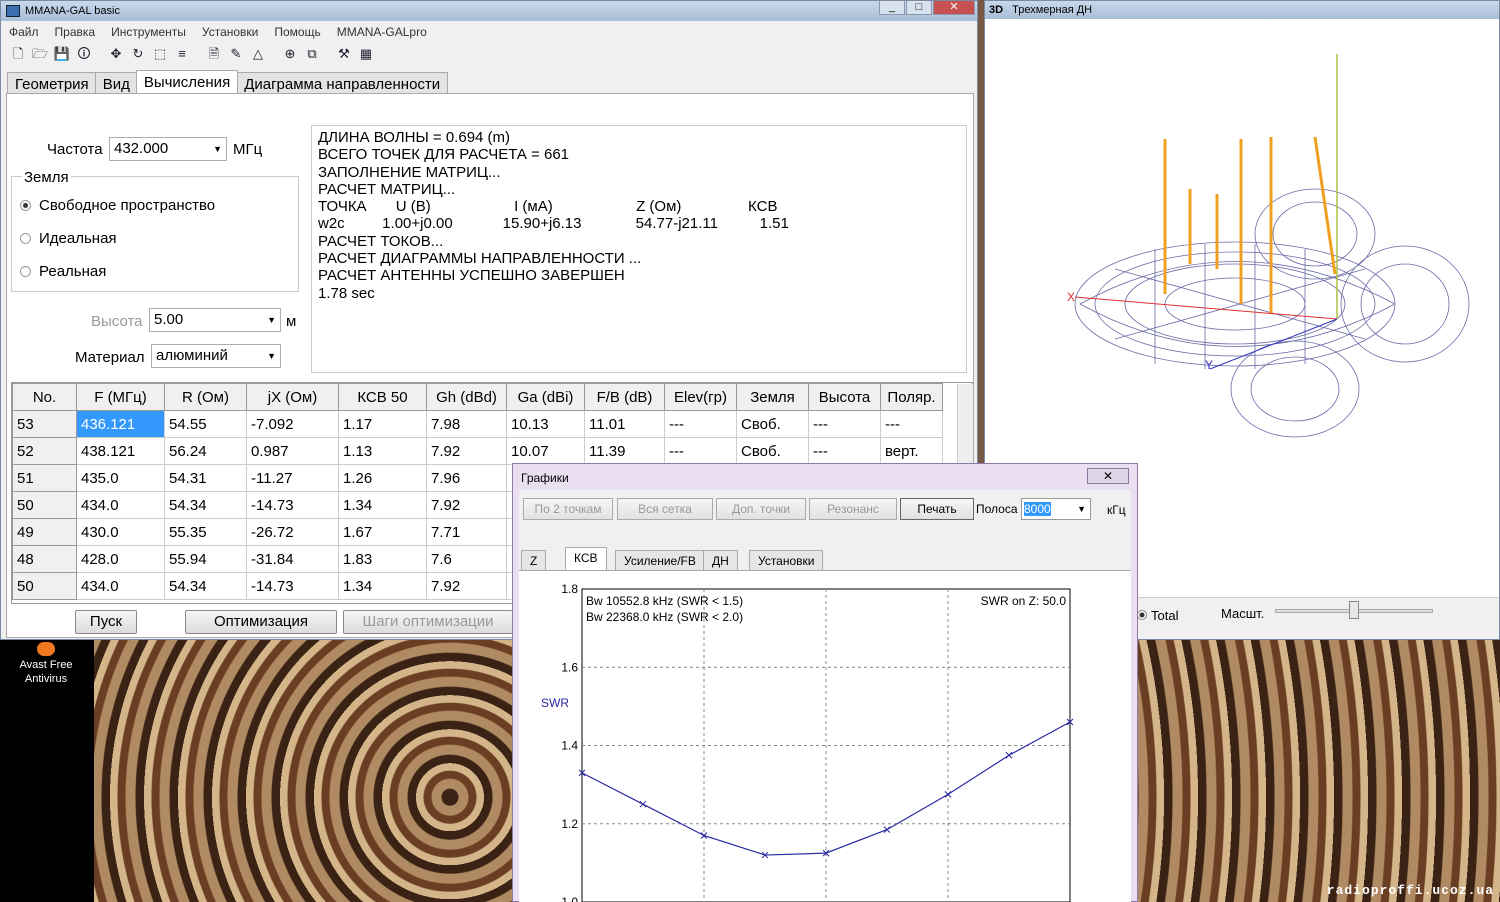  What do you see at coordinates (344, 54) in the screenshot?
I see `tools-icon: ⚒` at bounding box center [344, 54].